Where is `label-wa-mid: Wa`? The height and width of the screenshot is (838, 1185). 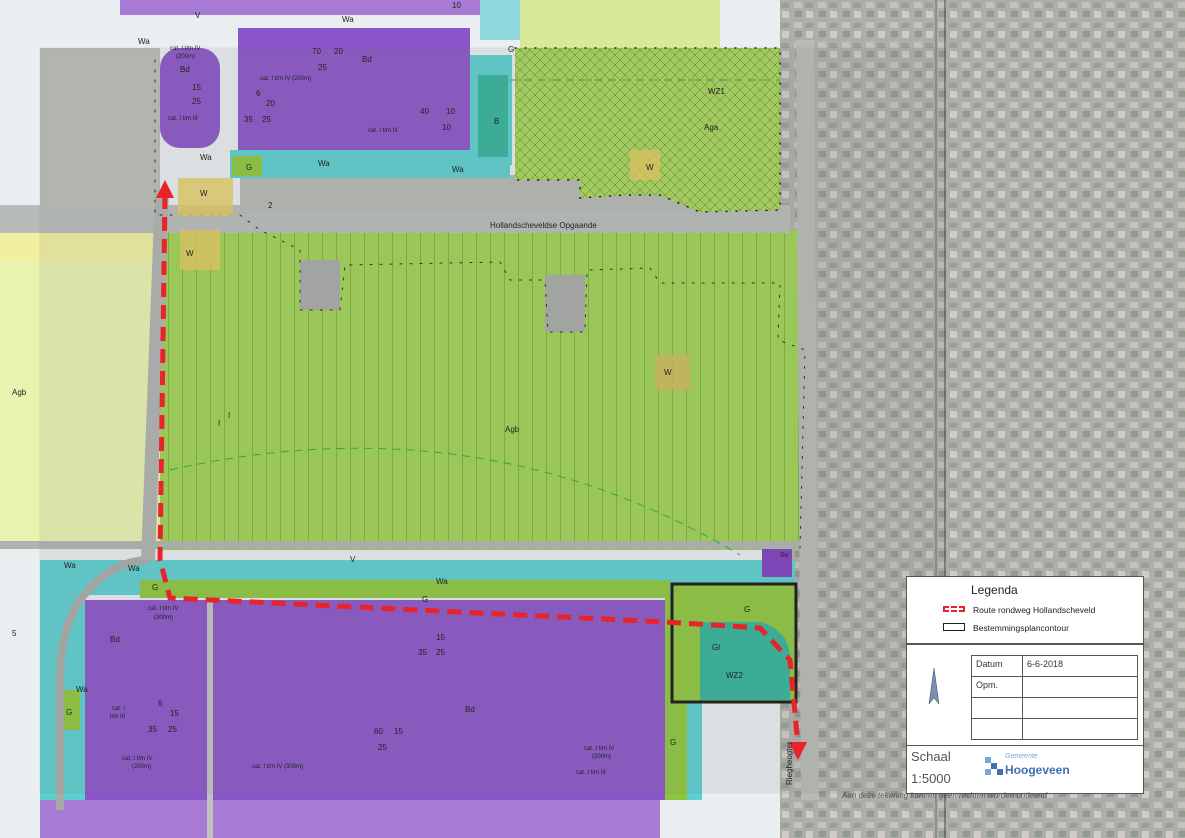
label-wa-mid: Wa is located at coordinates (206, 157).